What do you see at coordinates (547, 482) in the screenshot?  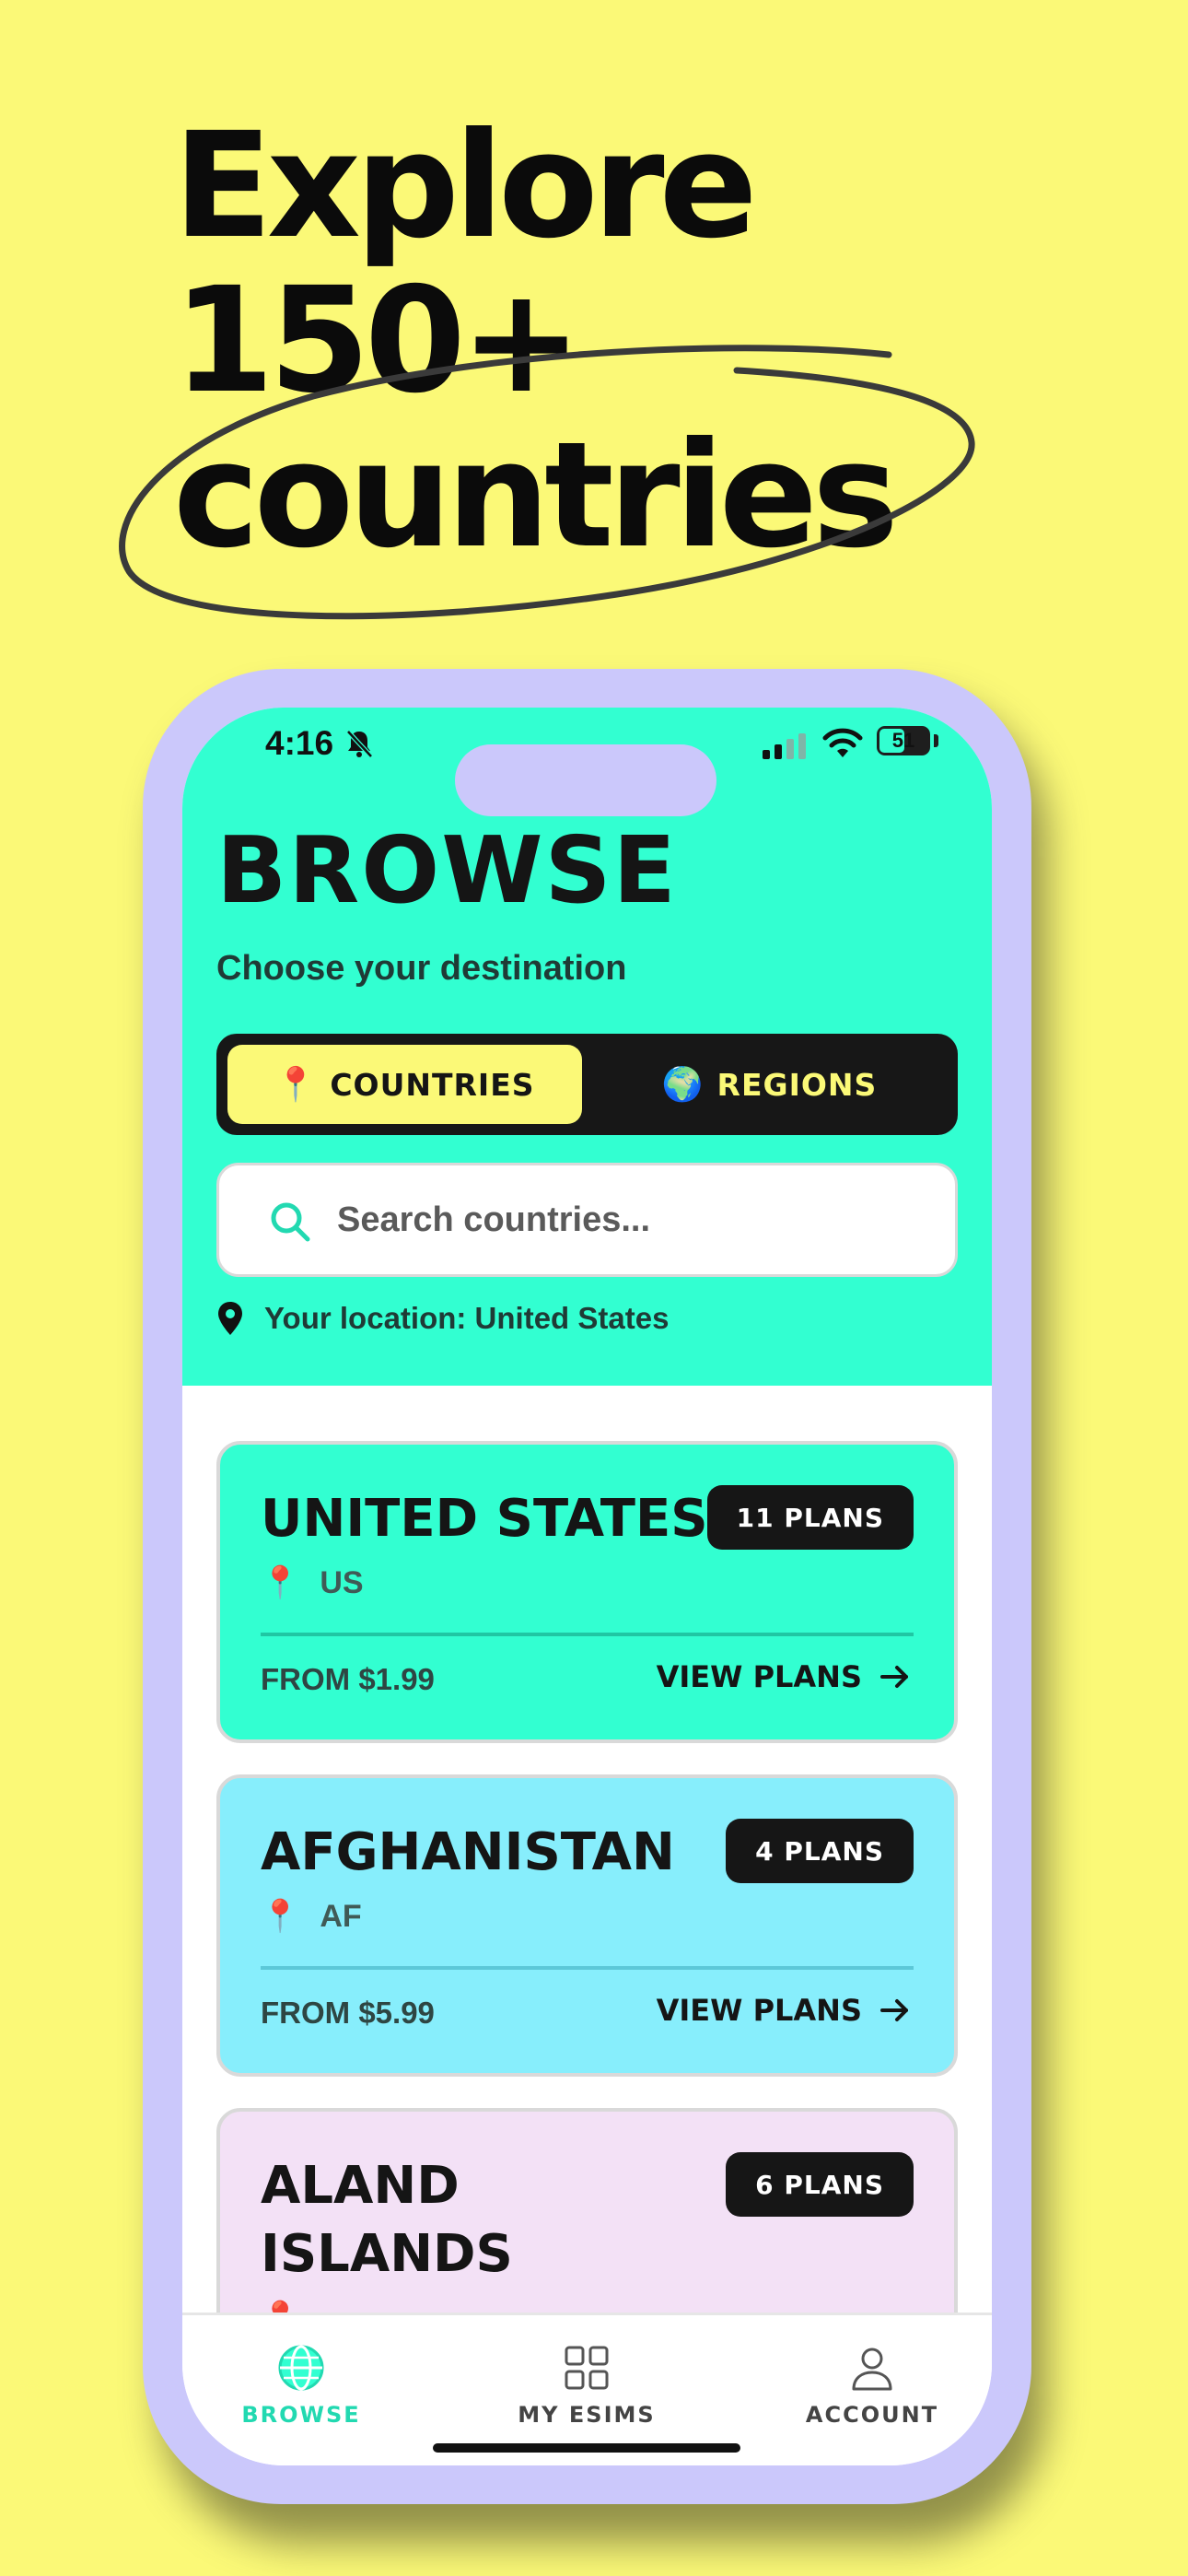 I see `scribble-ellipse` at bounding box center [547, 482].